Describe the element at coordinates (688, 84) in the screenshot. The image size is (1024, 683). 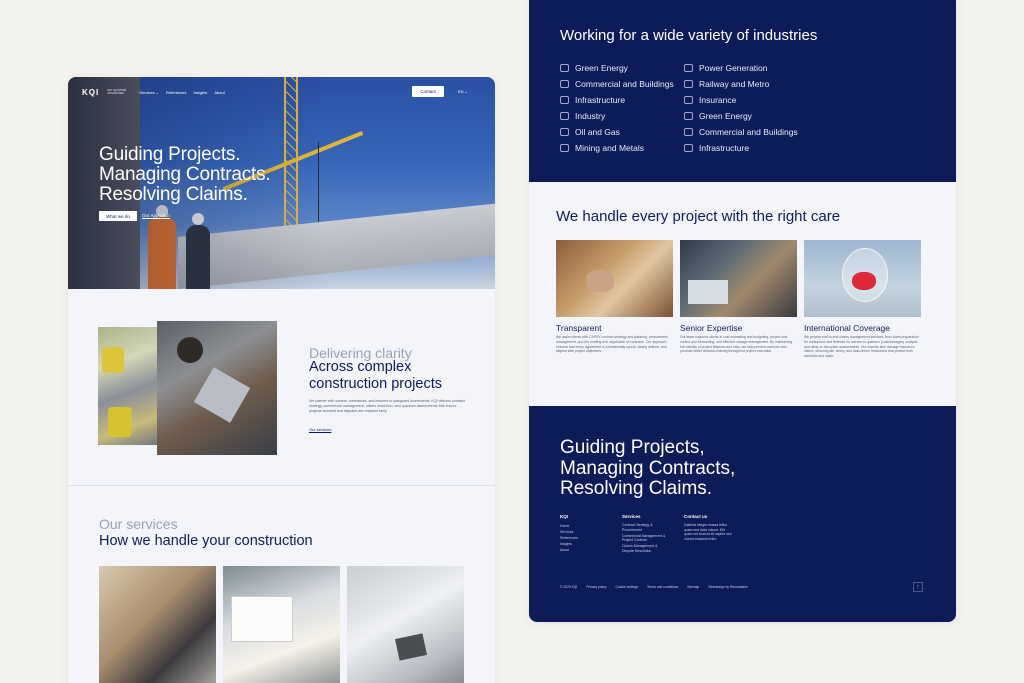
I see `train-icon` at that location.